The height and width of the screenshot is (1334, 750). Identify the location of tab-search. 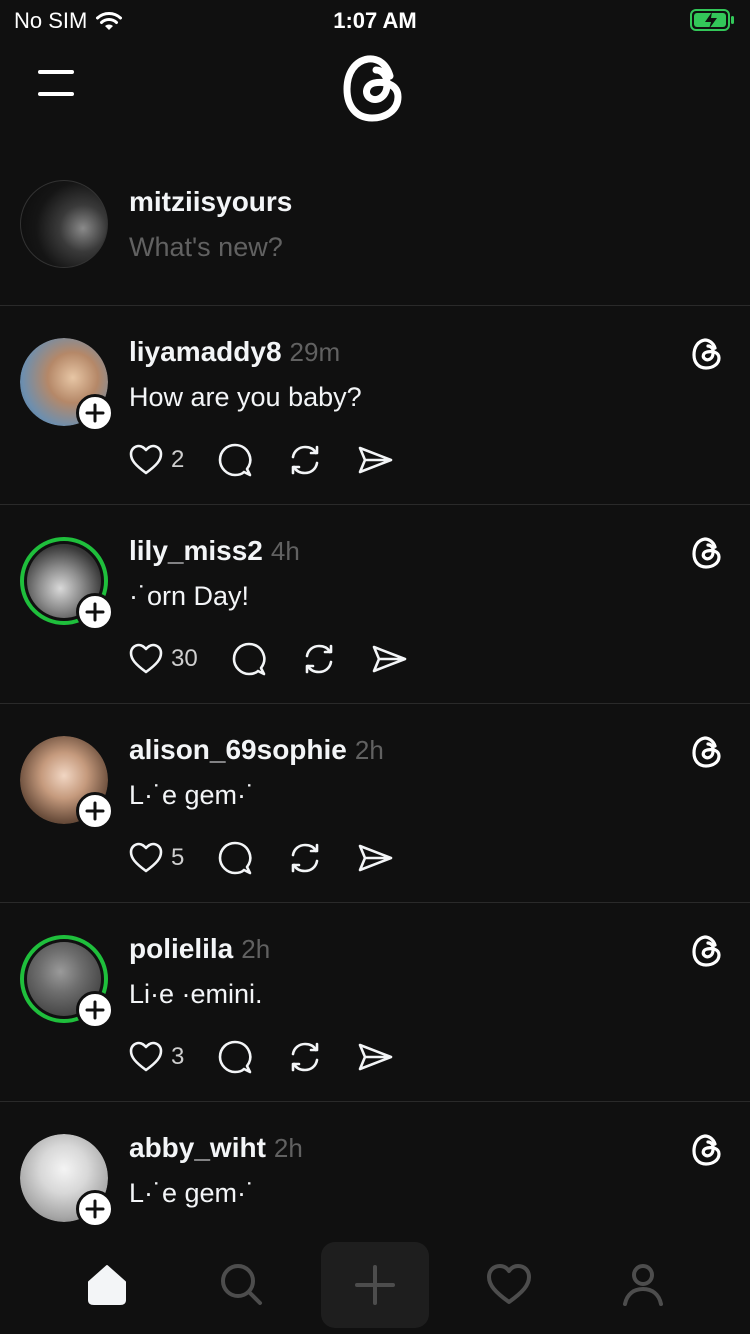
(241, 1284).